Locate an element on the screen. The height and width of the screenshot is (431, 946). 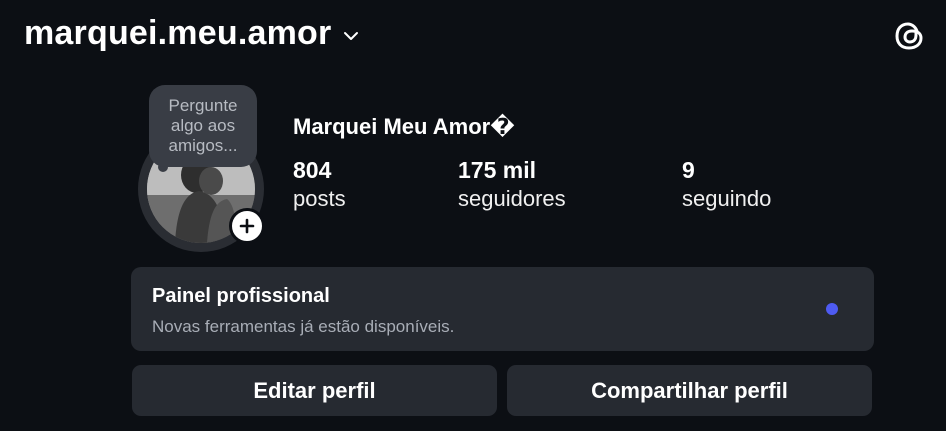
chevron-down-icon is located at coordinates (351, 36).